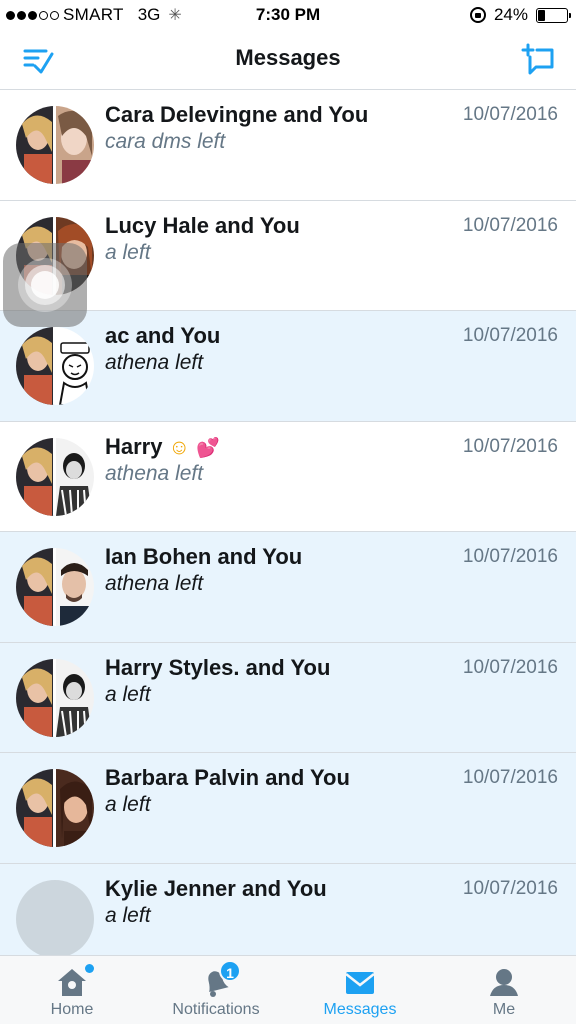 The width and height of the screenshot is (576, 1024). Describe the element at coordinates (288, 366) in the screenshot. I see `conversation-row: ac and You athena left 10/07/2016` at that location.